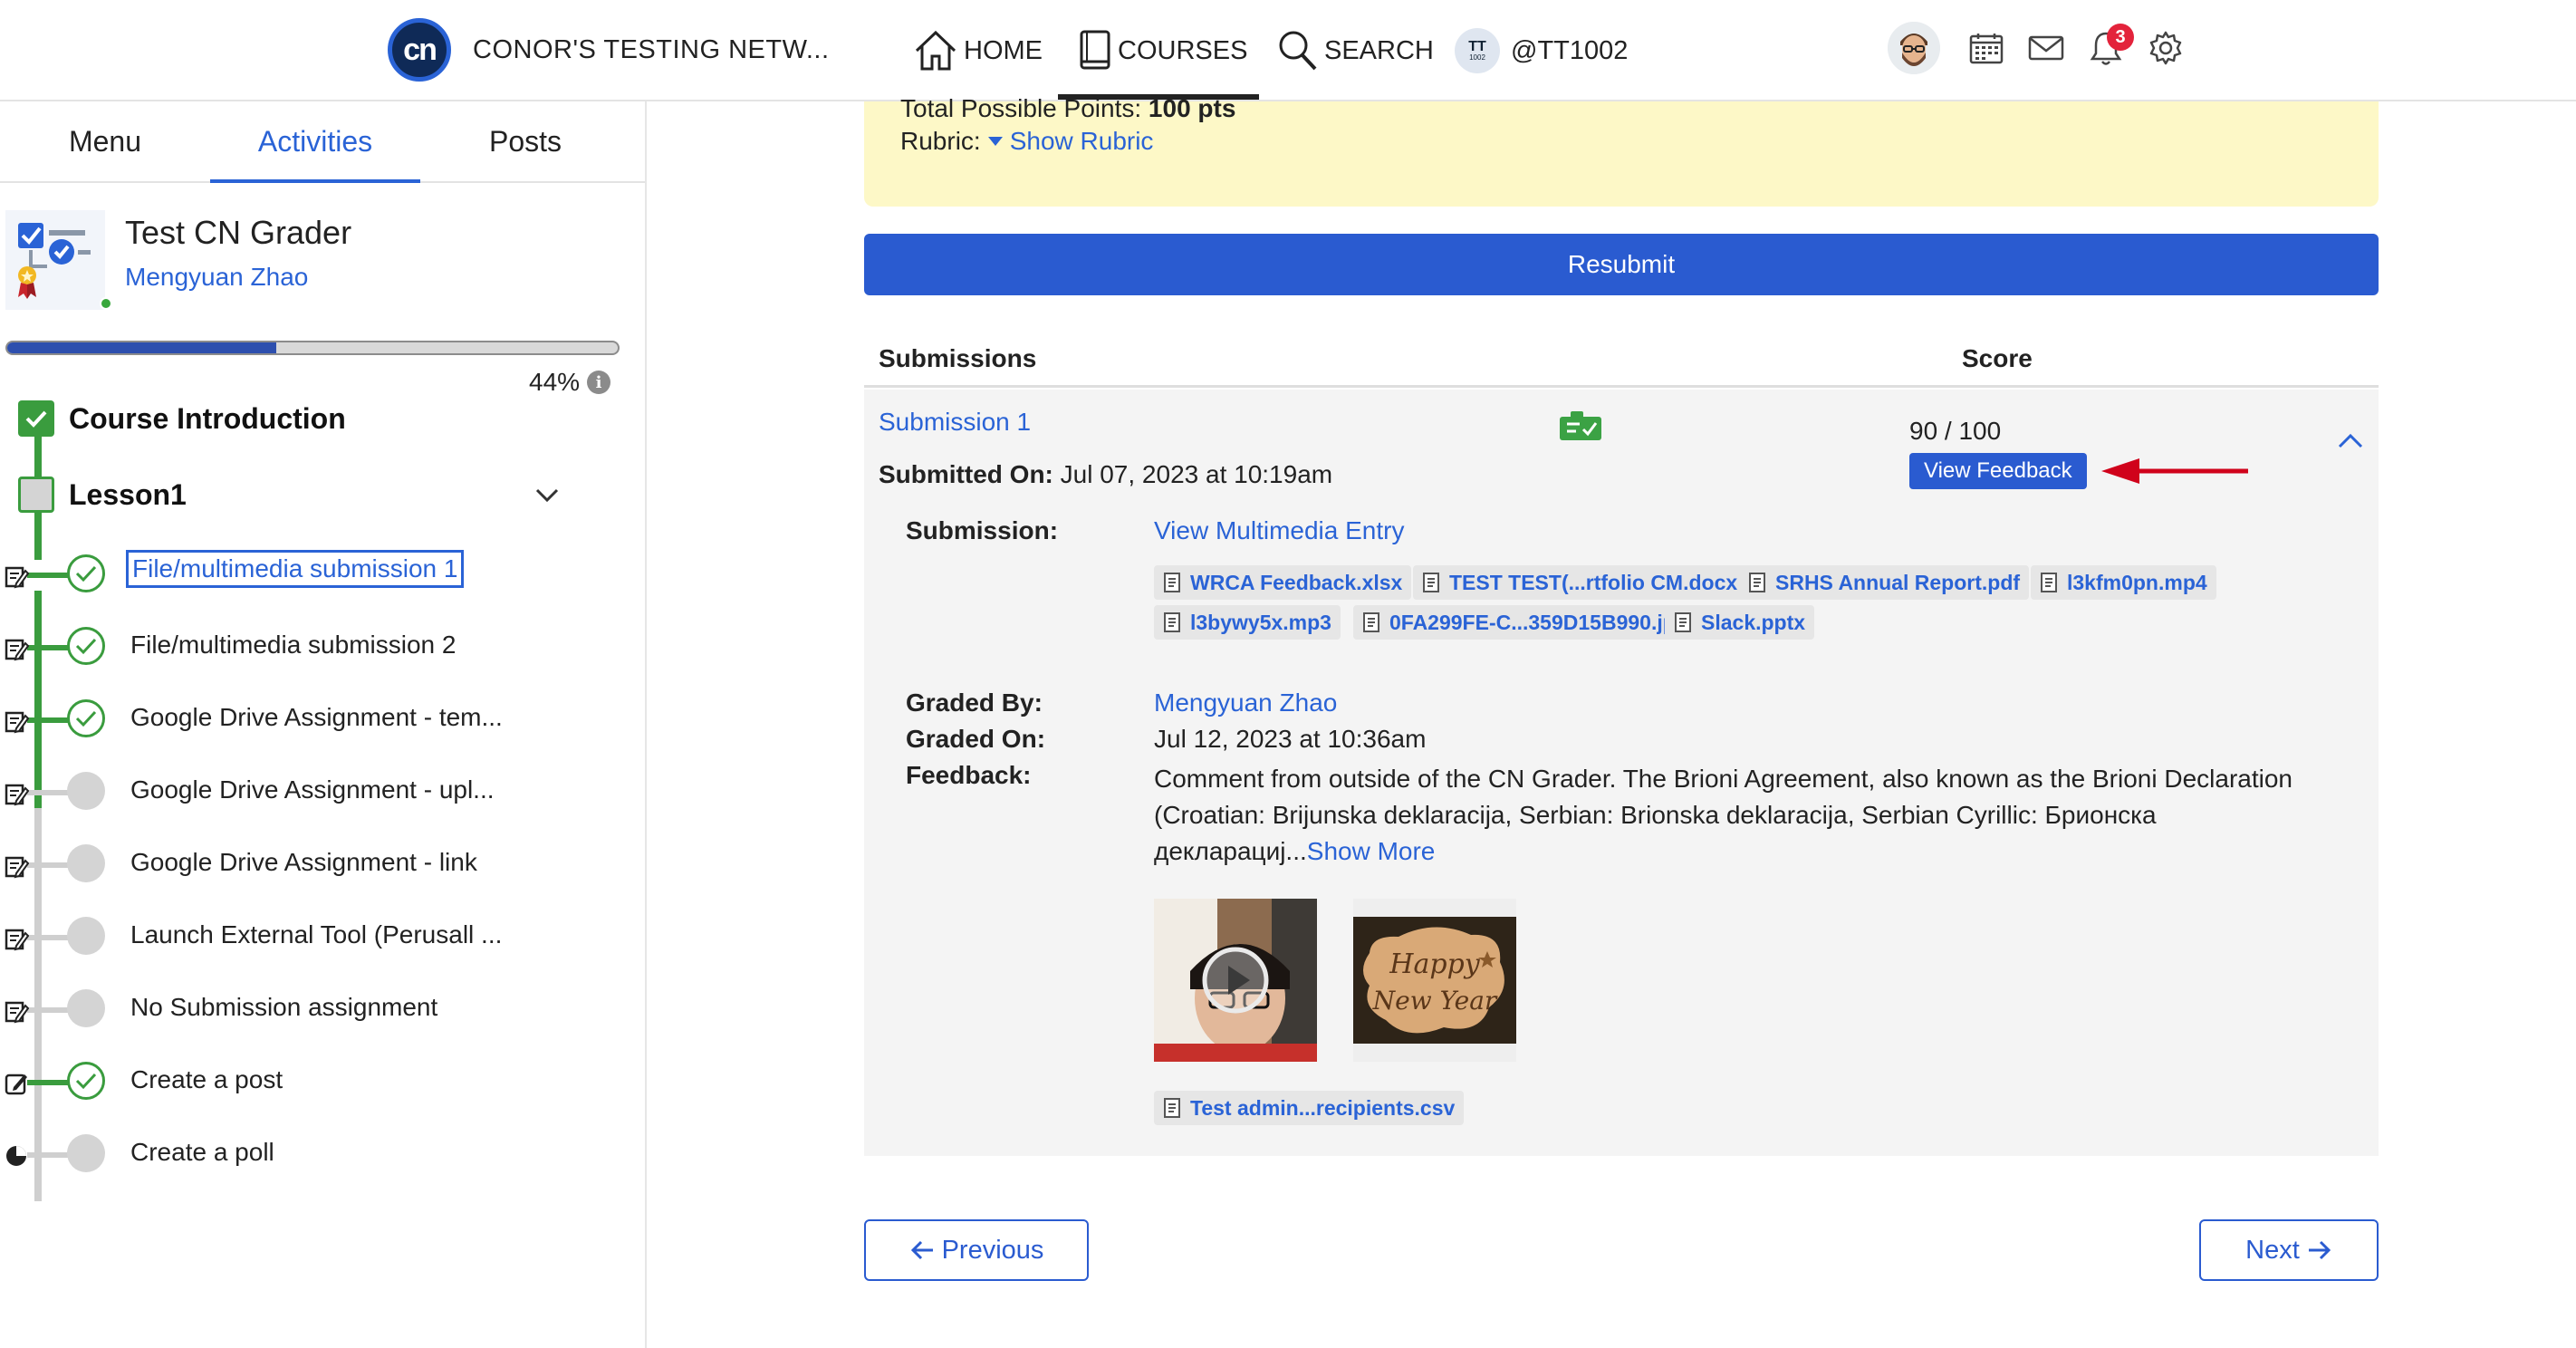  I want to click on feedback-file-attachment: Test admin...recipients.csv, so click(1309, 1108).